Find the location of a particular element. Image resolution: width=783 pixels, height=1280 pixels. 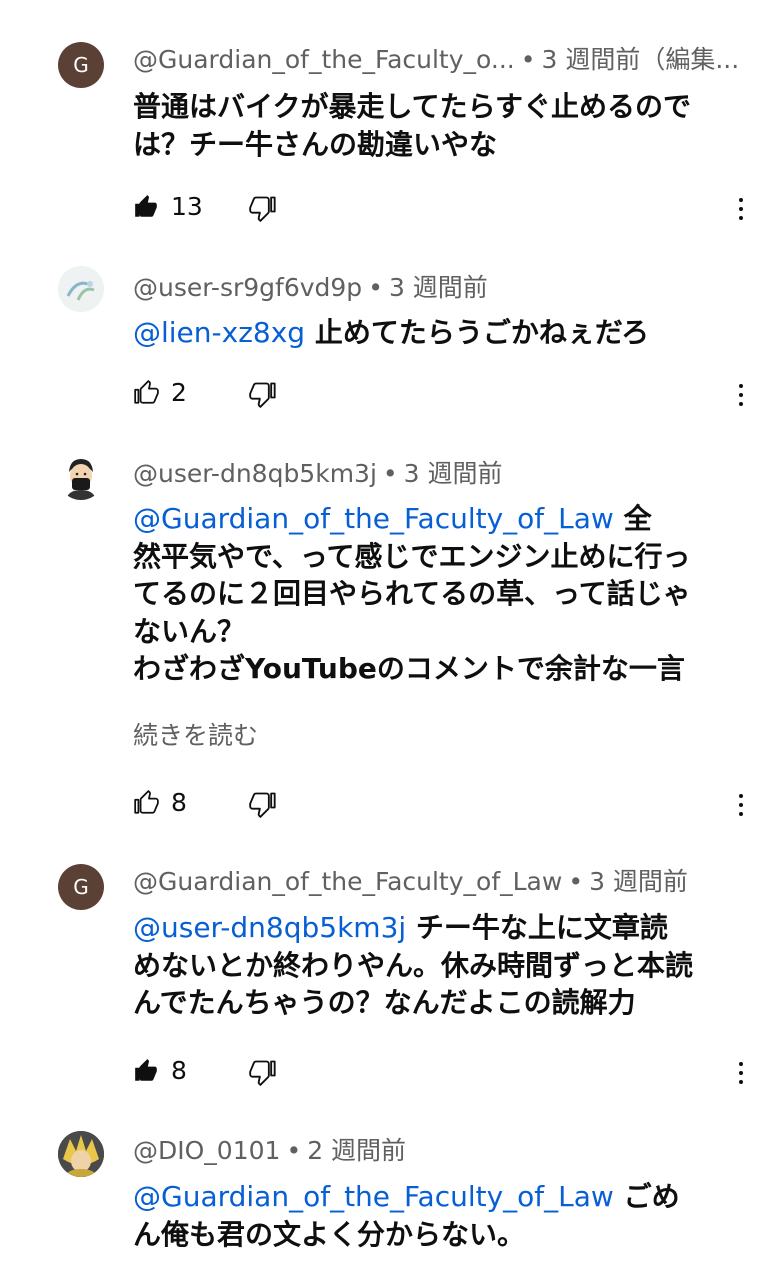

comment-meta: @user-sr9gf6vd9p • 3 週間前 is located at coordinates (454, 288).